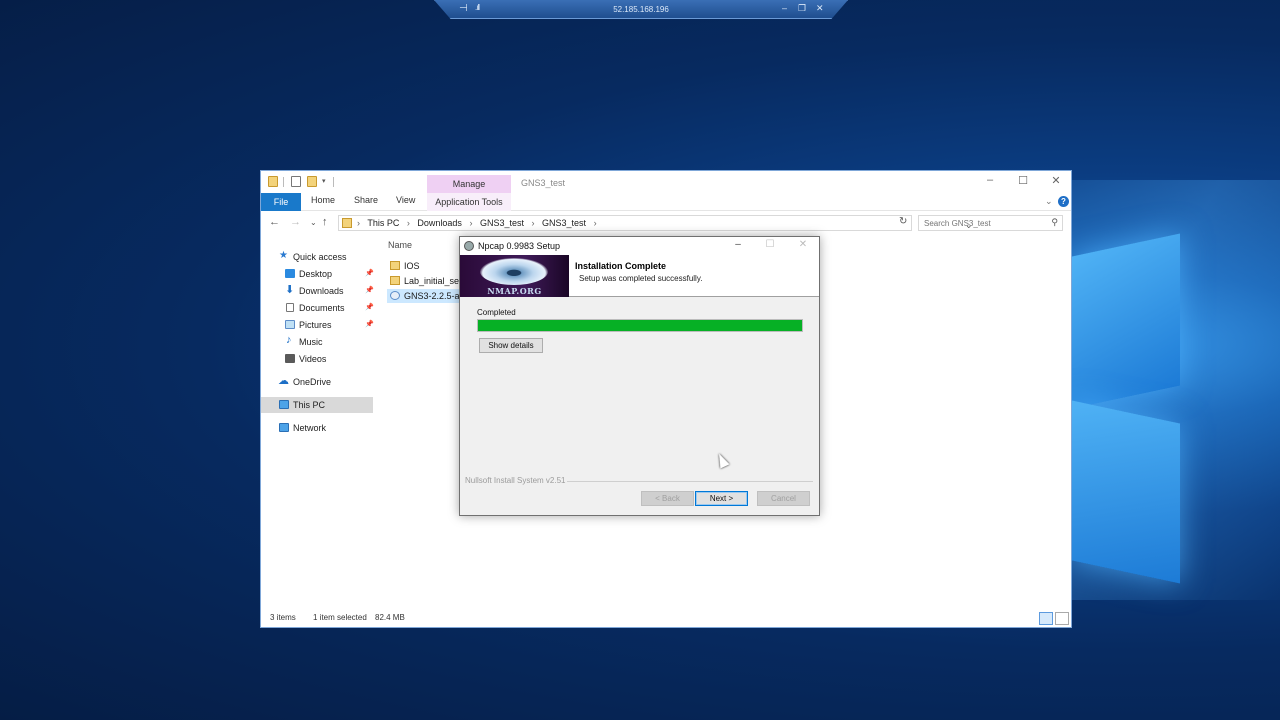  What do you see at coordinates (313, 222) in the screenshot?
I see `recent-locations-chevron-down-icon: ⌄` at bounding box center [313, 222].